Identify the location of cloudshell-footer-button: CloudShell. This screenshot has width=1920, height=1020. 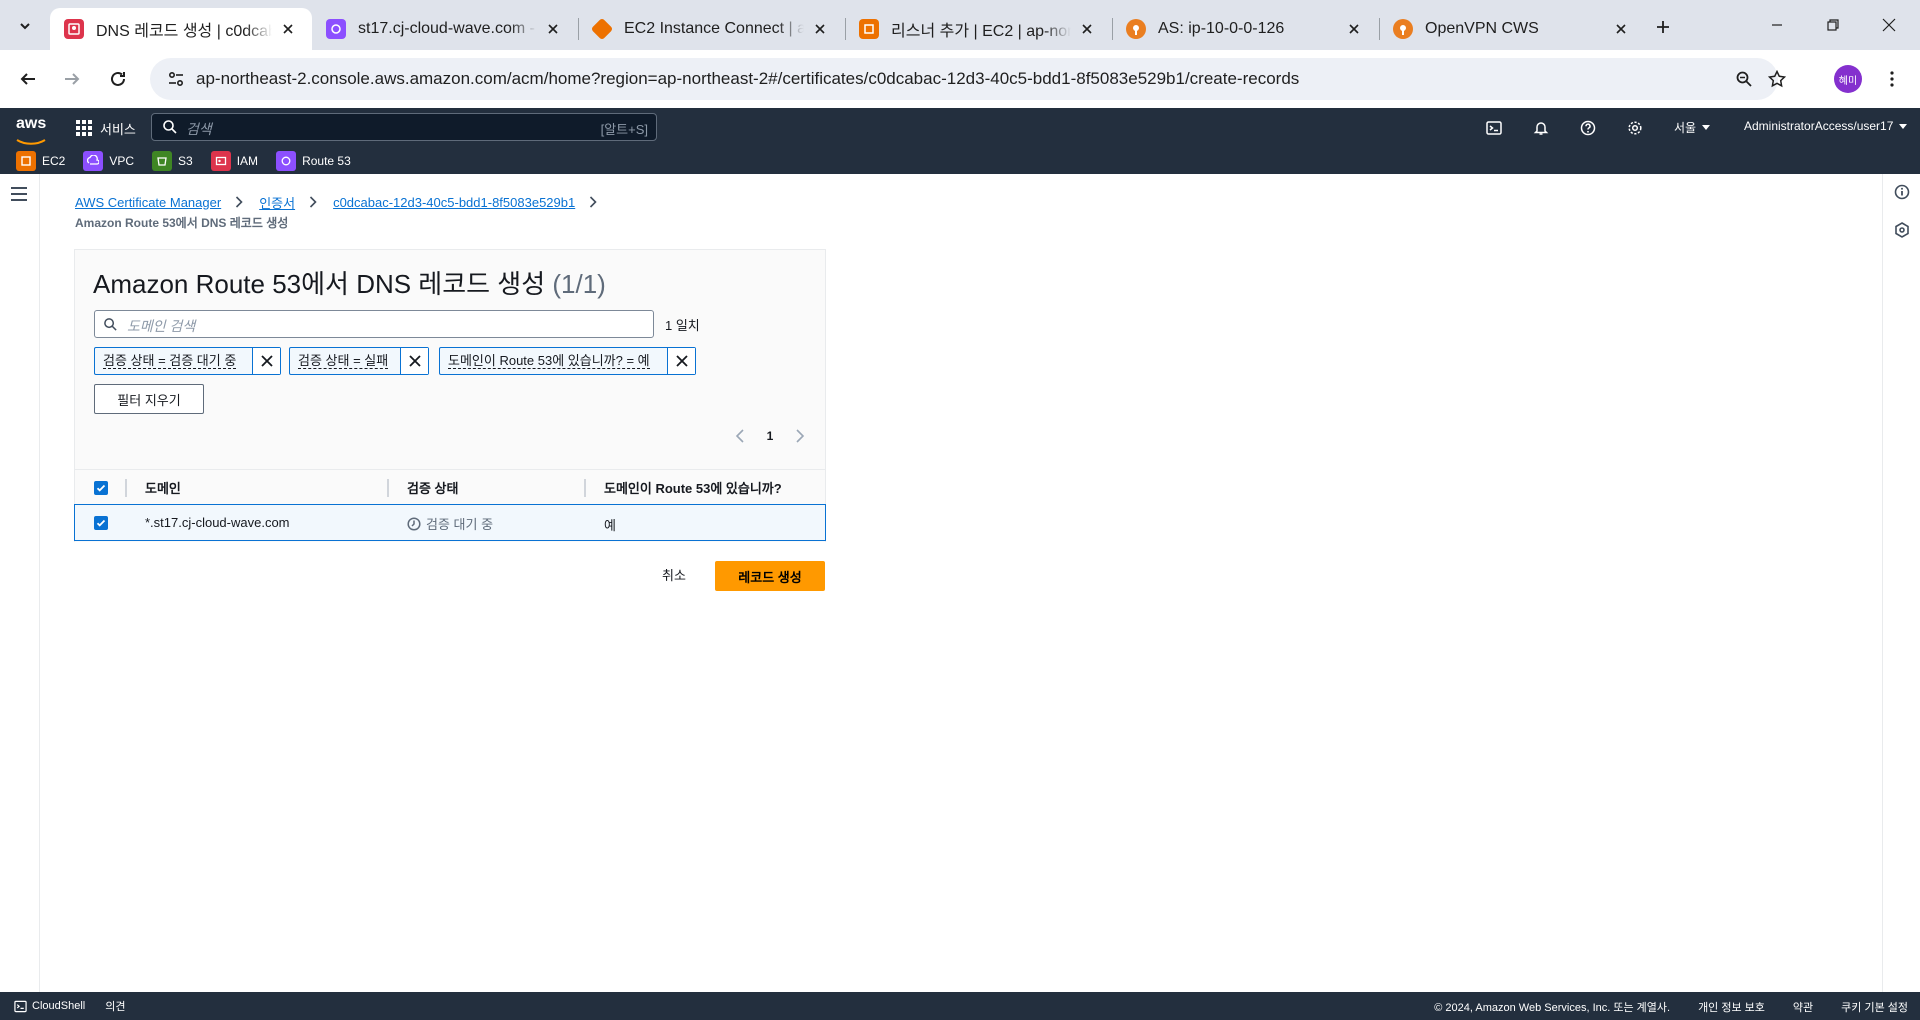
(49, 1006).